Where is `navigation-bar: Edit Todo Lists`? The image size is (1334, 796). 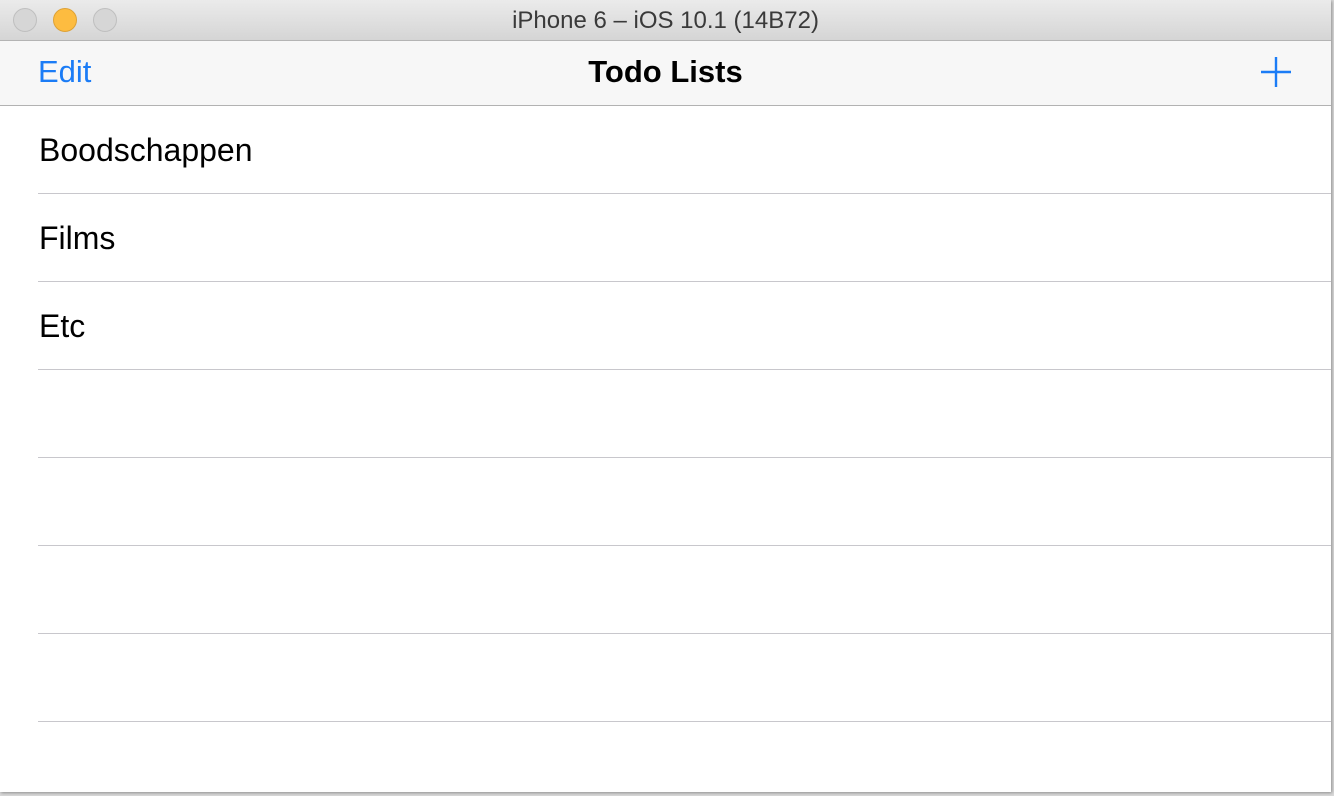
navigation-bar: Edit Todo Lists is located at coordinates (665, 73).